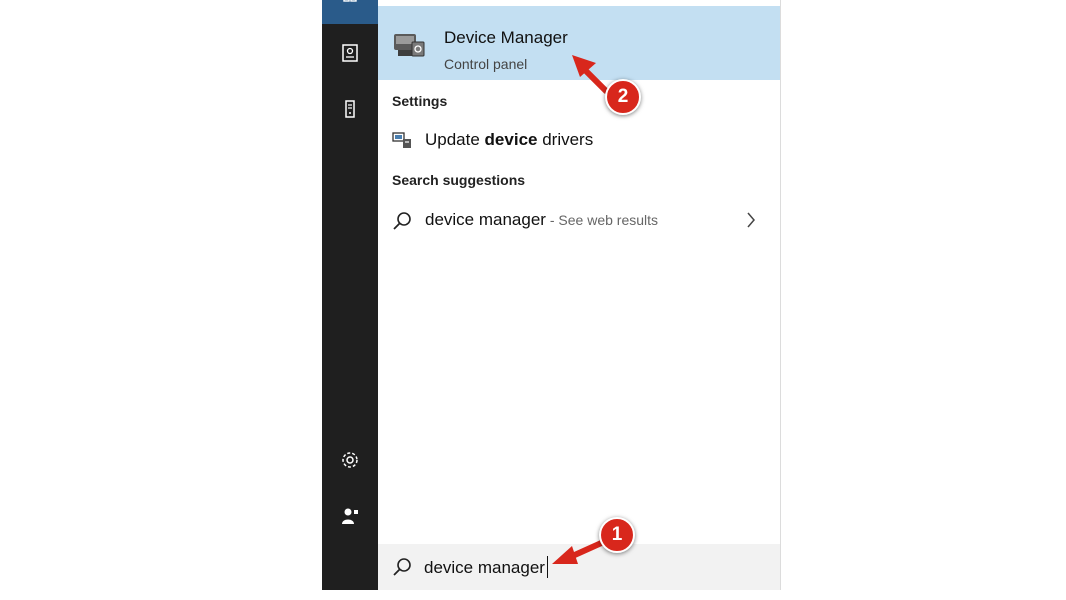 This screenshot has height=600, width=1066. I want to click on best-match-subtitle: Control panel, so click(486, 64).